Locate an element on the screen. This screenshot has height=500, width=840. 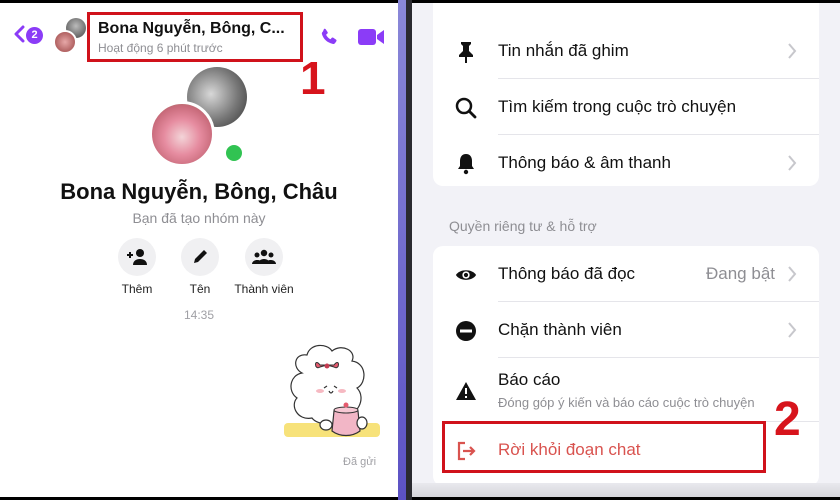
block-members-row: Chặn thành viên is located at coordinates (626, 330).